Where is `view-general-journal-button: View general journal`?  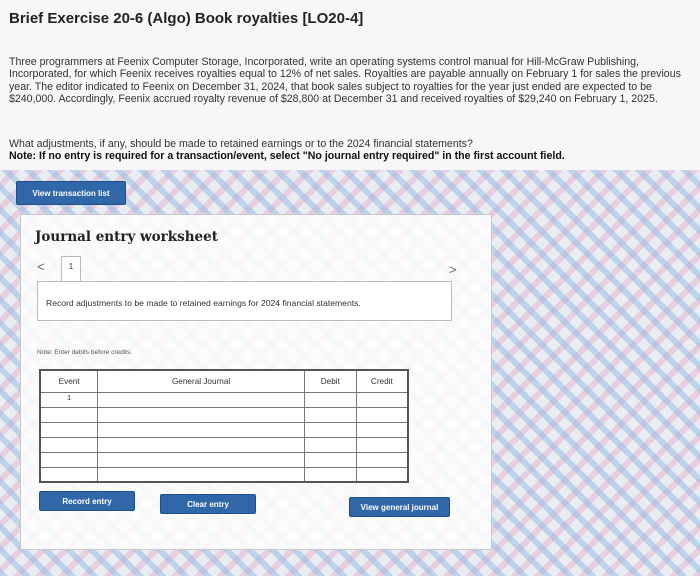 view-general-journal-button: View general journal is located at coordinates (399, 507).